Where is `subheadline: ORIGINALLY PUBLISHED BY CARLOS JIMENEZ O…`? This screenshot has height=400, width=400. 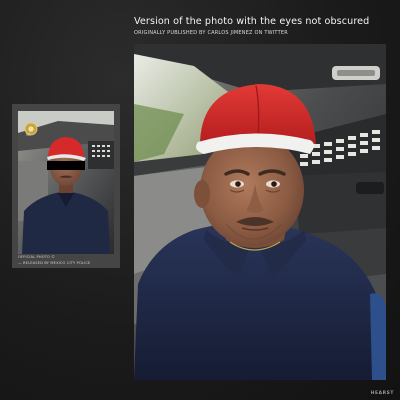
subheadline: ORIGINALLY PUBLISHED BY CARLOS JIMENEZ O… is located at coordinates (211, 33).